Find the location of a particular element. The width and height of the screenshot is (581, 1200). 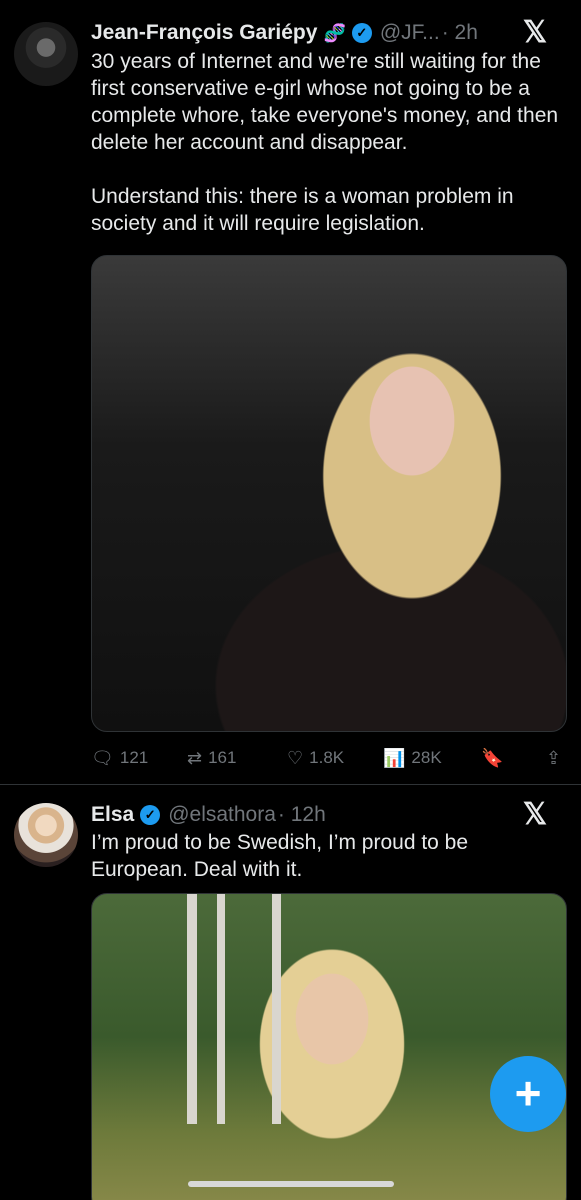

reply-icon: 🗨 is located at coordinates (102, 757).